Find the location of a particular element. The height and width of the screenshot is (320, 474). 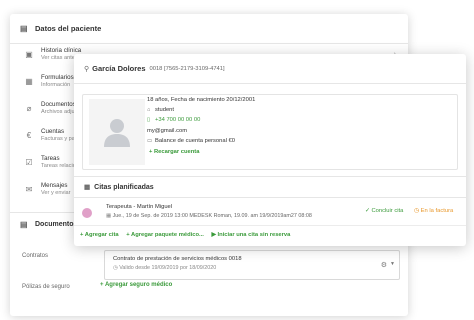

recharge-account-link: + Recargar cuenta is located at coordinates (174, 152).